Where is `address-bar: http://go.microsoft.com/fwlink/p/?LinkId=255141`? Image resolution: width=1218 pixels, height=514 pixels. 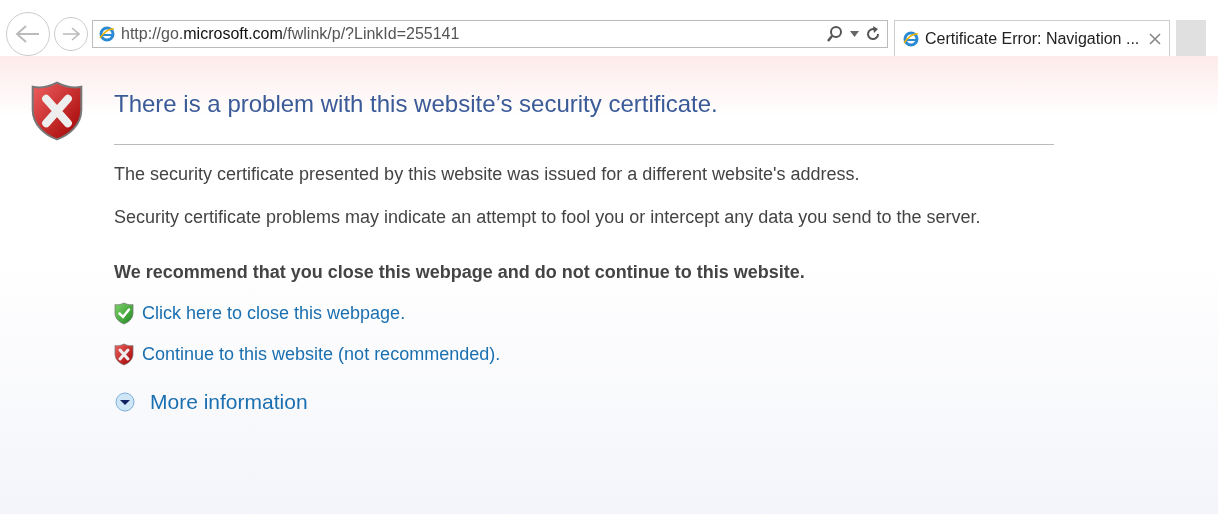 address-bar: http://go.microsoft.com/fwlink/p/?LinkId=255141 is located at coordinates (490, 34).